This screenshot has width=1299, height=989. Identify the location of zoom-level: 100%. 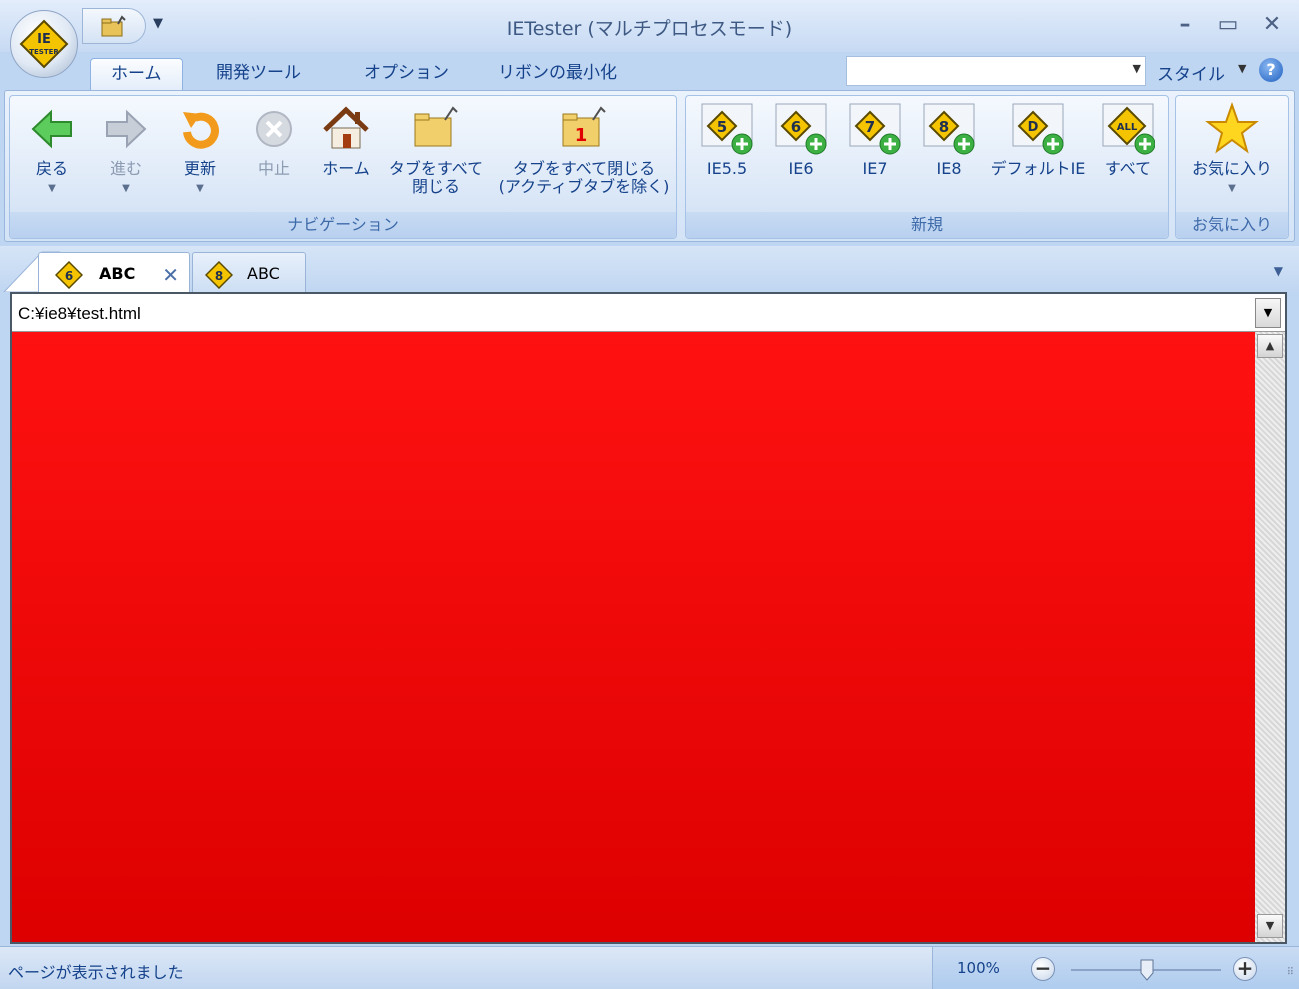
(978, 968).